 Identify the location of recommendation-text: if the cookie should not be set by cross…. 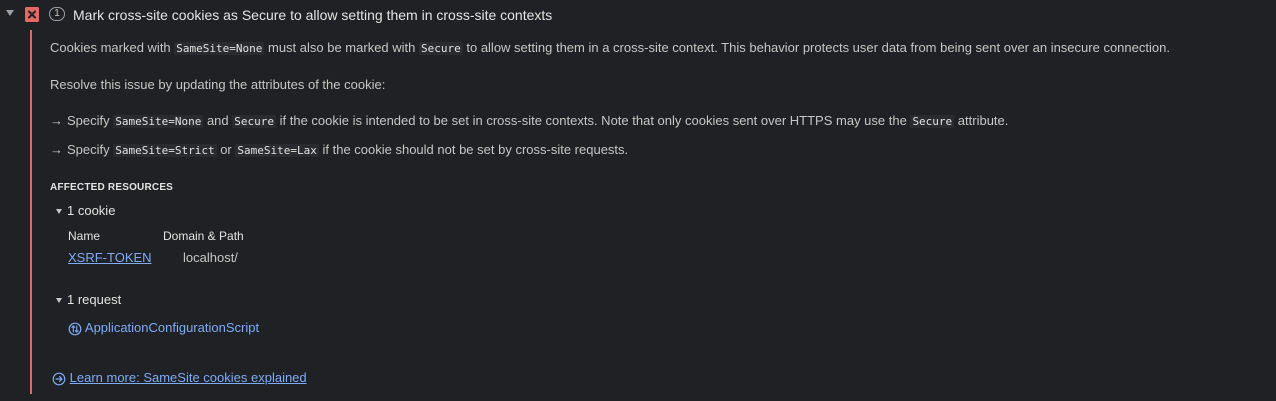
(473, 149).